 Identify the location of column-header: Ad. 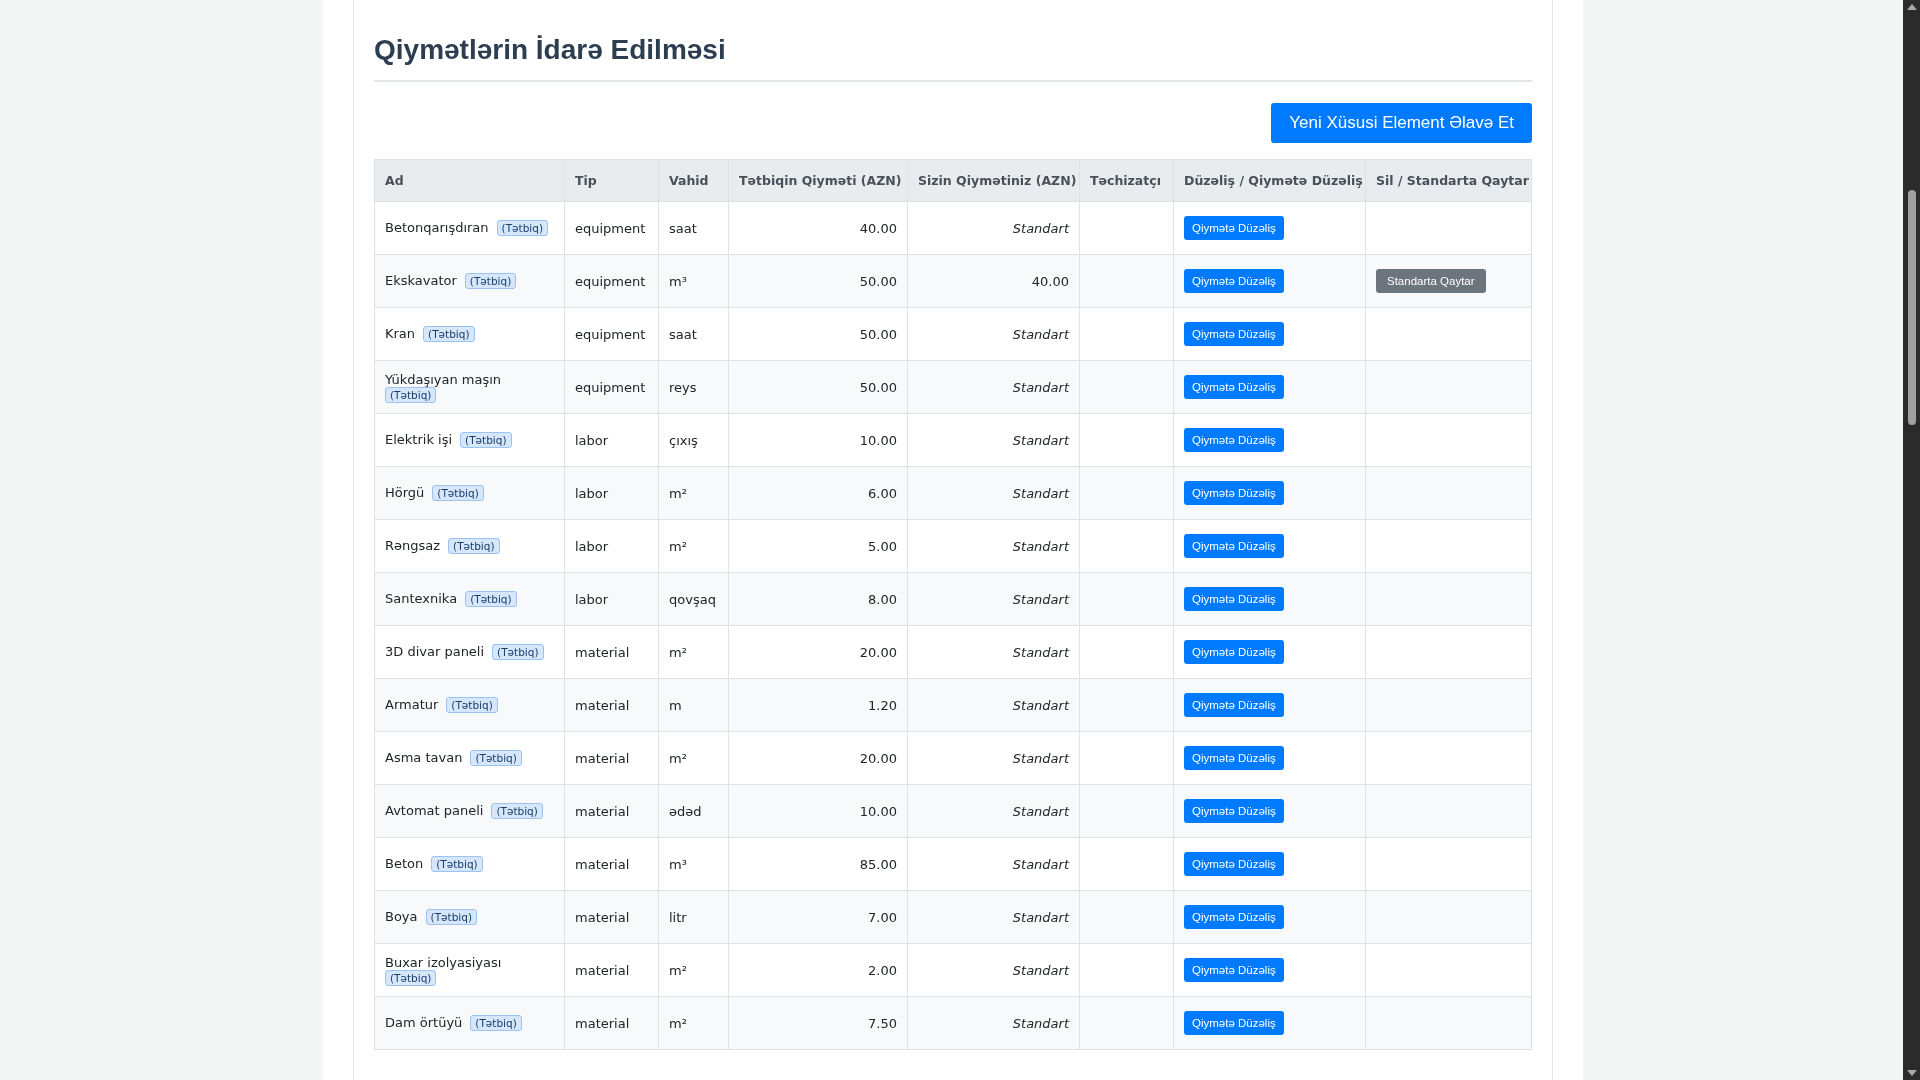
(394, 180).